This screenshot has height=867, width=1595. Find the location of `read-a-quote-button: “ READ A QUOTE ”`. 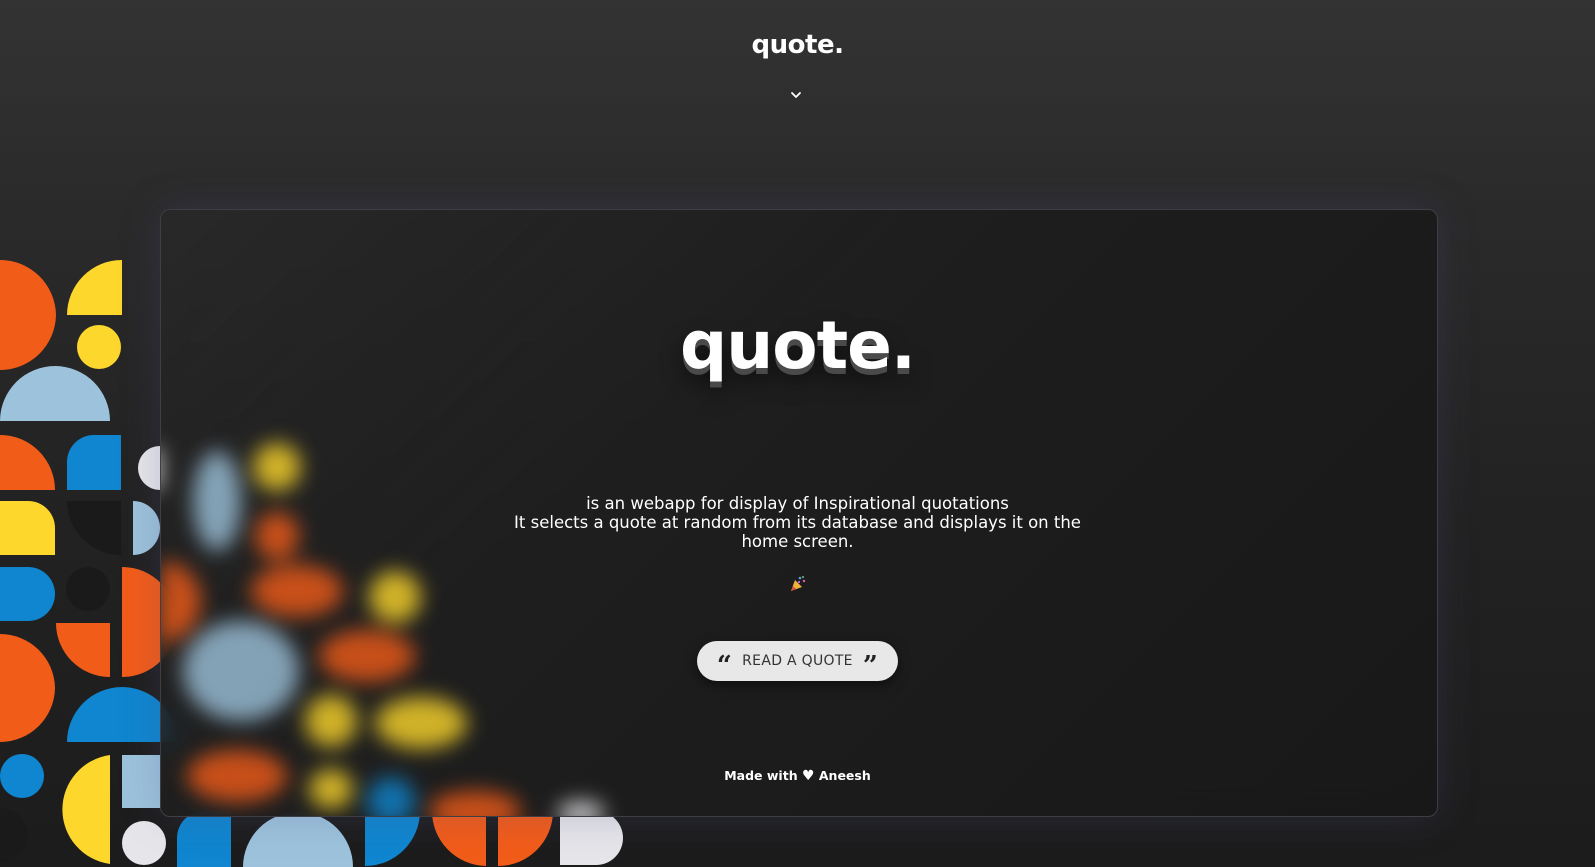

read-a-quote-button: “ READ A QUOTE ” is located at coordinates (797, 661).